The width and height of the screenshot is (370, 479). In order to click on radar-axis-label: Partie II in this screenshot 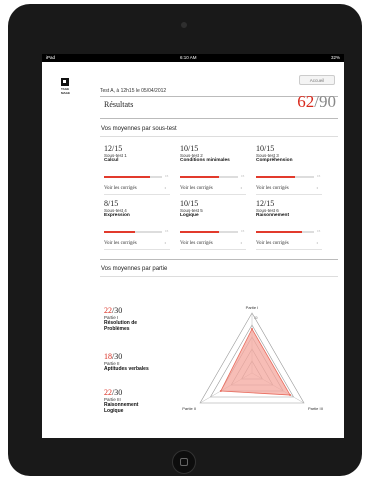, I will do `click(189, 408)`.